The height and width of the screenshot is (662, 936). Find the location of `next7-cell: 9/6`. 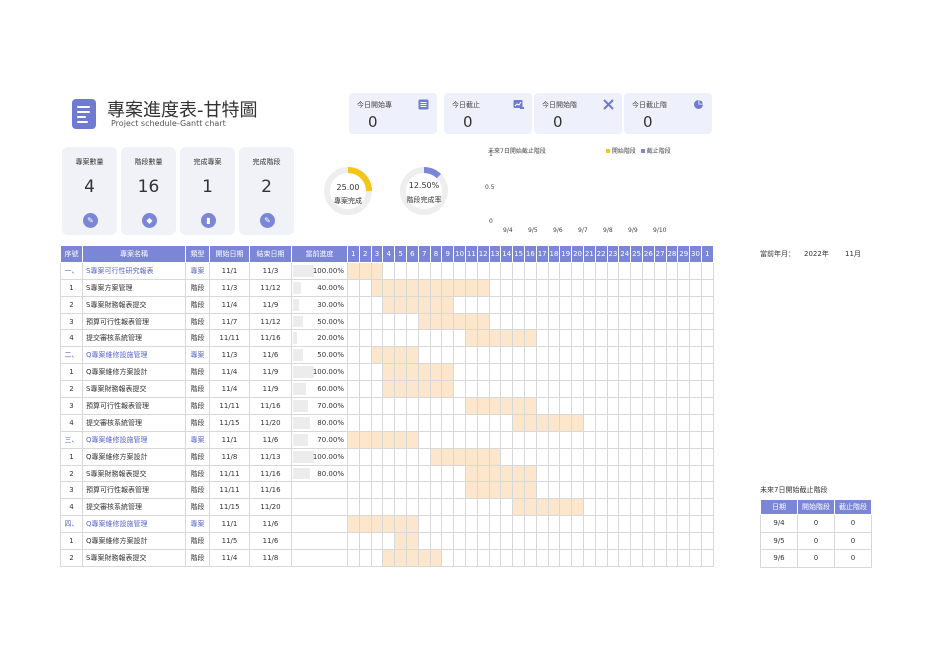

next7-cell: 9/6 is located at coordinates (779, 558).